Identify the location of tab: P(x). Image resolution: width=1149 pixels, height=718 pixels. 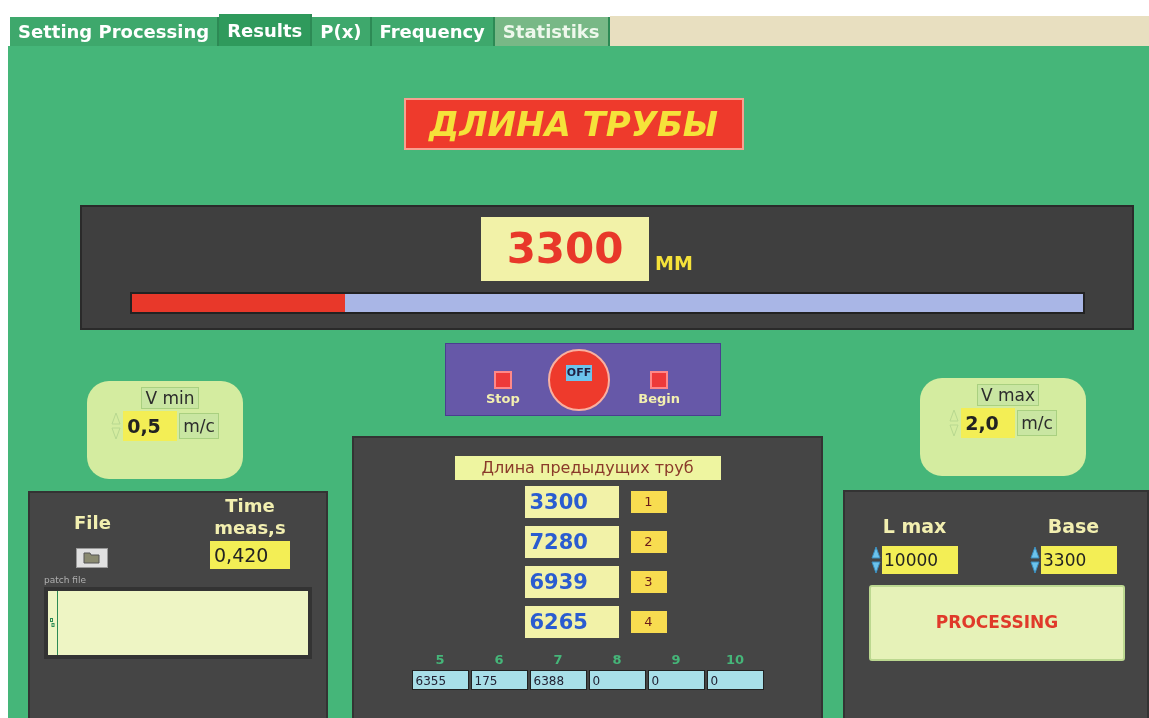
(342, 31).